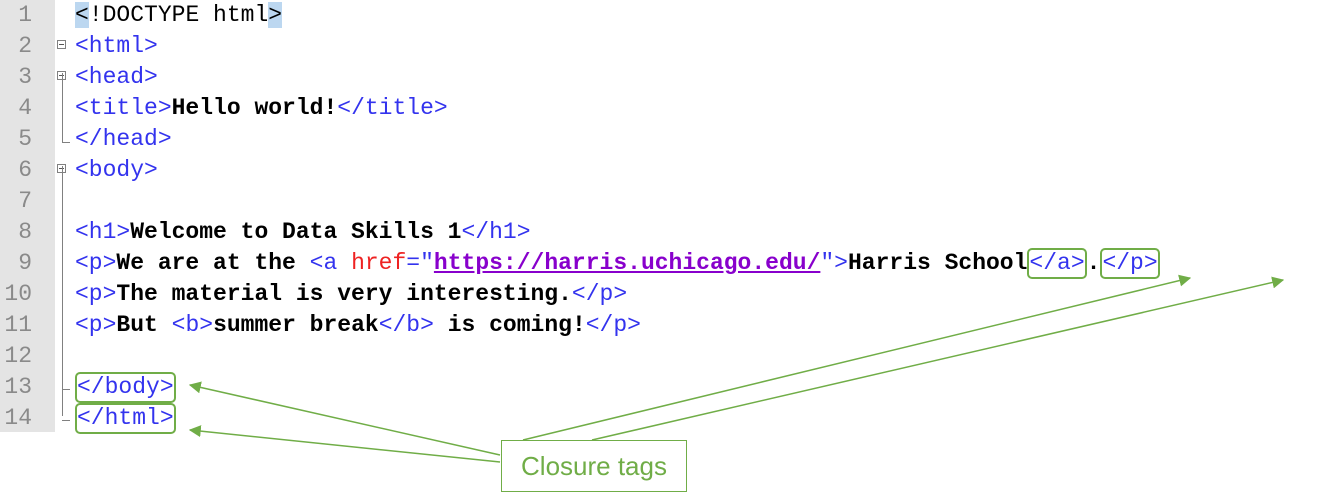  What do you see at coordinates (213, 263) in the screenshot?
I see `p-text: We are at the` at bounding box center [213, 263].